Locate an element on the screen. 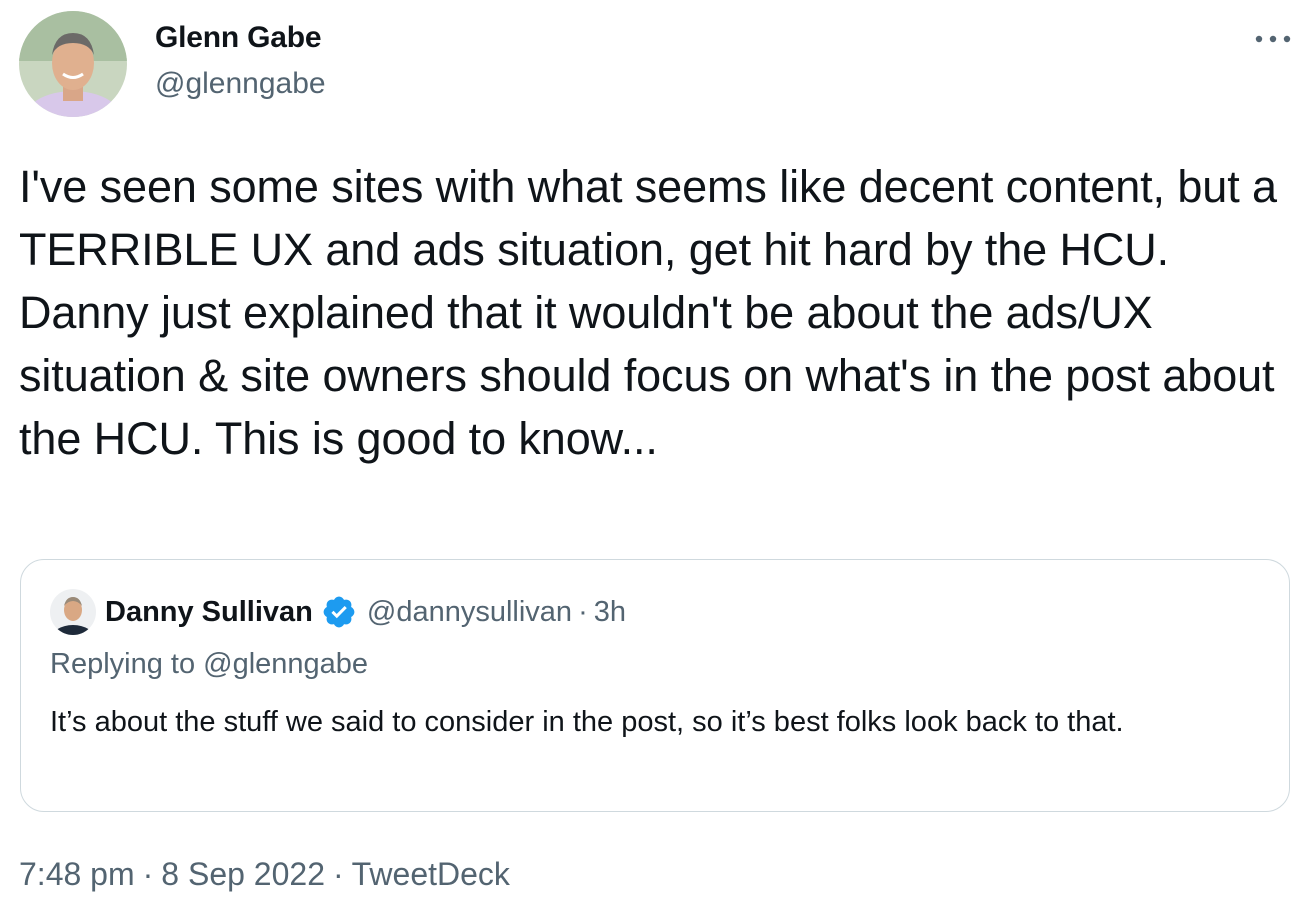 The image size is (1316, 918). tweet-source: TweetDeck is located at coordinates (431, 874).